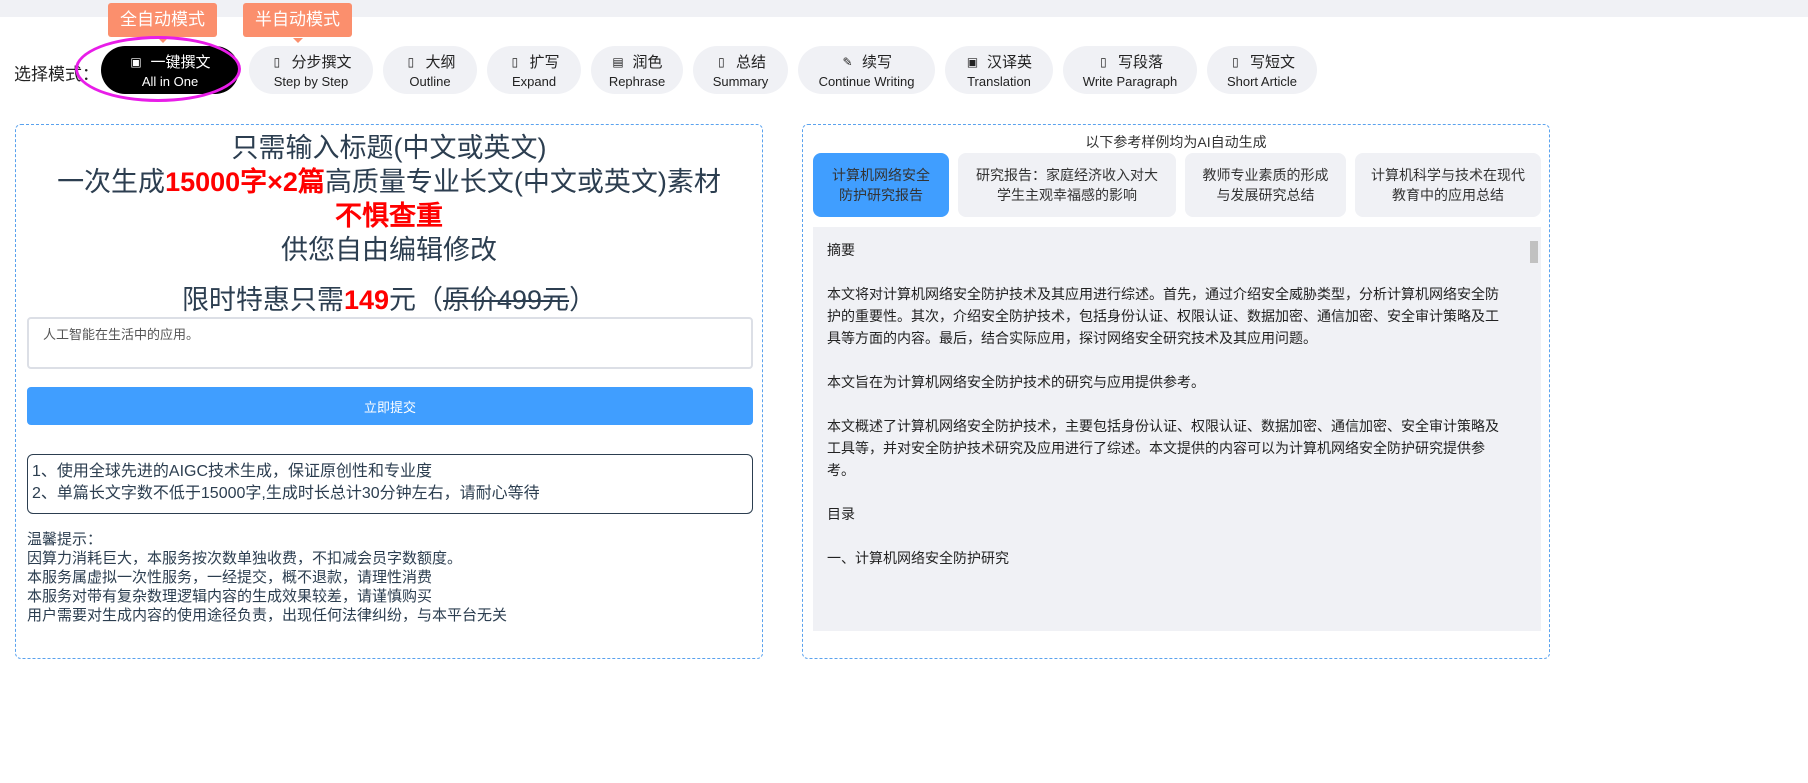 Image resolution: width=1808 pixels, height=783 pixels. Describe the element at coordinates (841, 514) in the screenshot. I see `content-paragraph: 目录` at that location.